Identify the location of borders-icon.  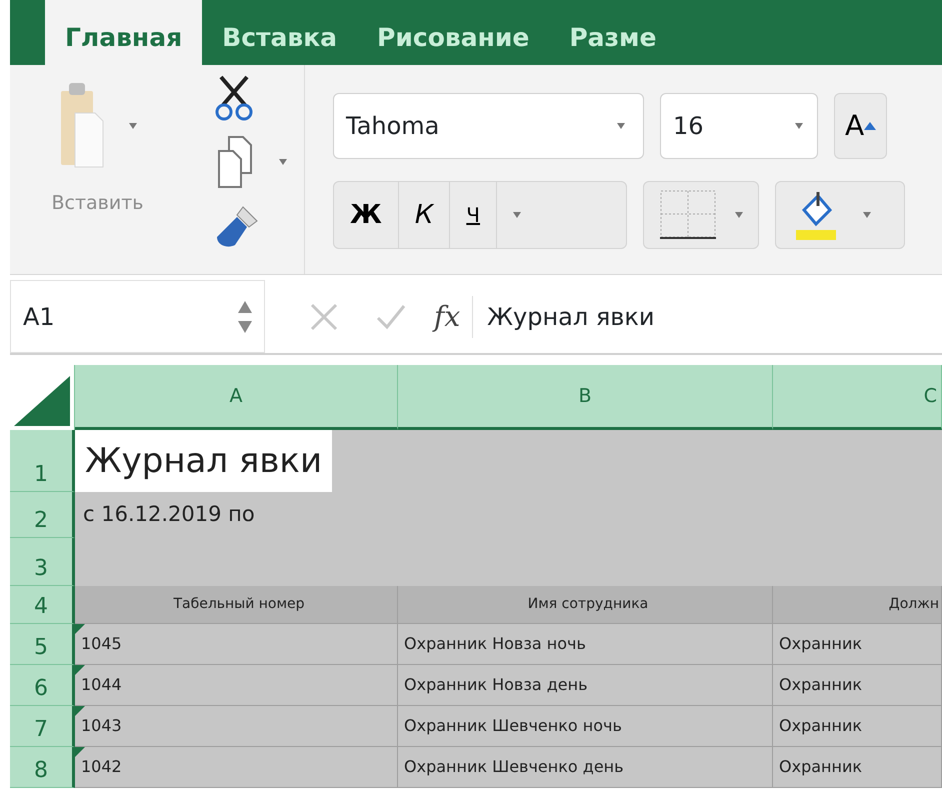
(688, 215).